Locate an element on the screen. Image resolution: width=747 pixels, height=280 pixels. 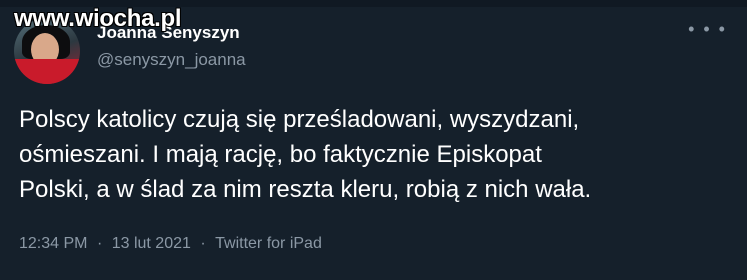
tweet-source: Twitter for iPad is located at coordinates (268, 244).